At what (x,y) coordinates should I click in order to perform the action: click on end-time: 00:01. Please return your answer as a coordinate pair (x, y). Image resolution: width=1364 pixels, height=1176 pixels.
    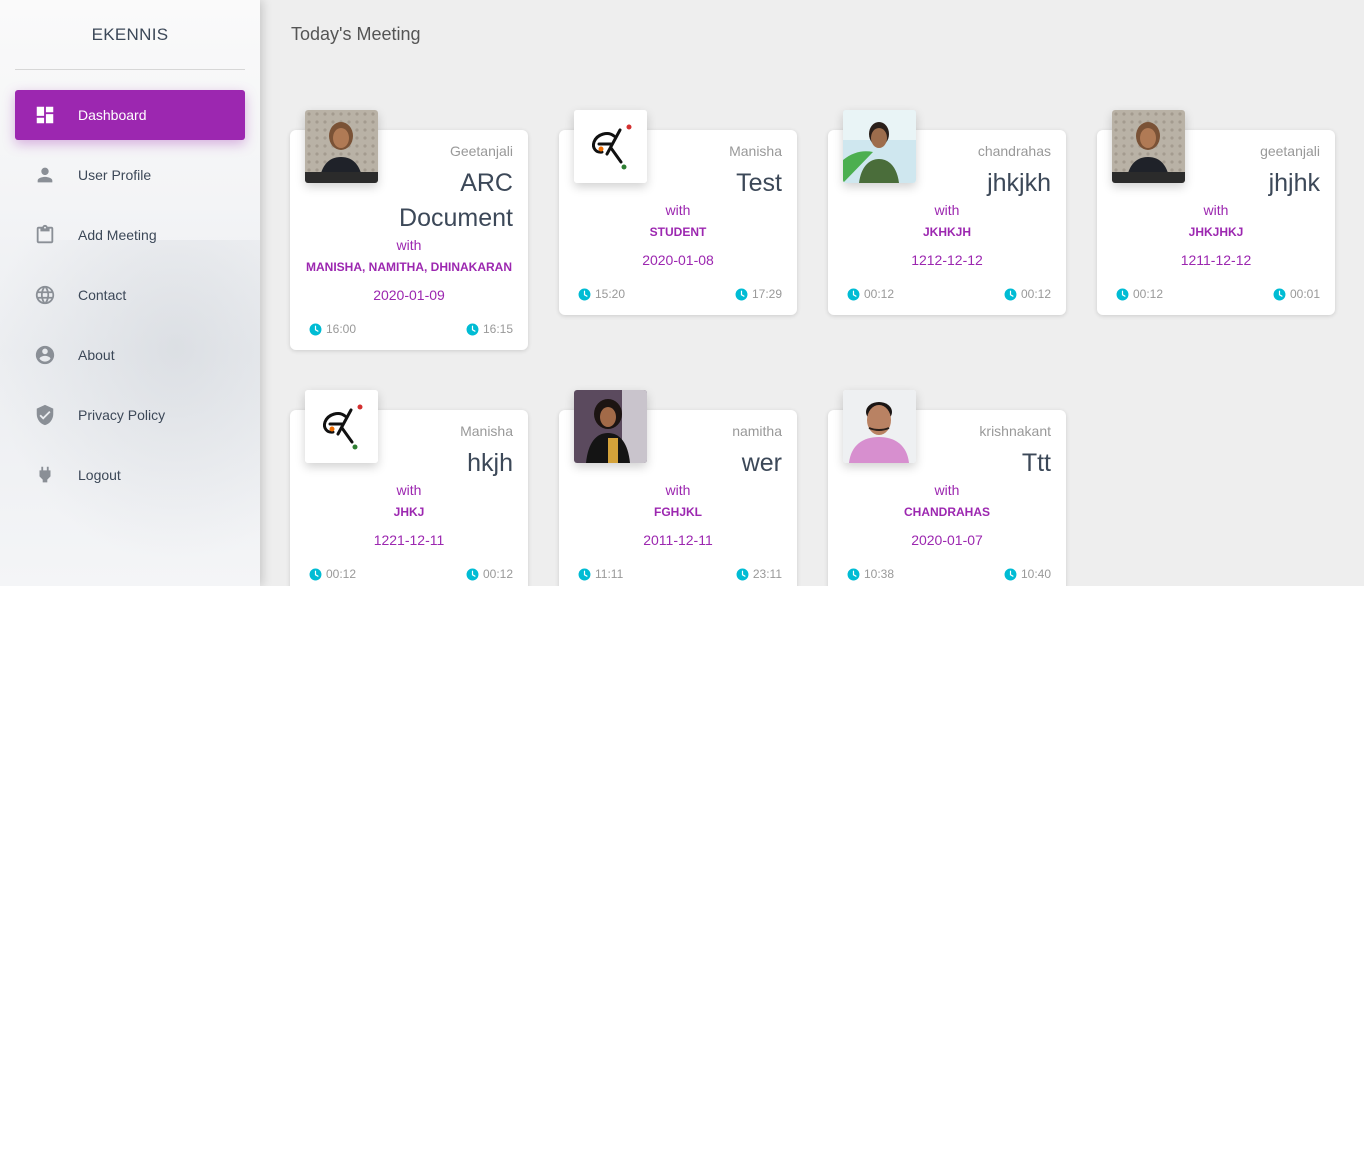
    Looking at the image, I should click on (1296, 294).